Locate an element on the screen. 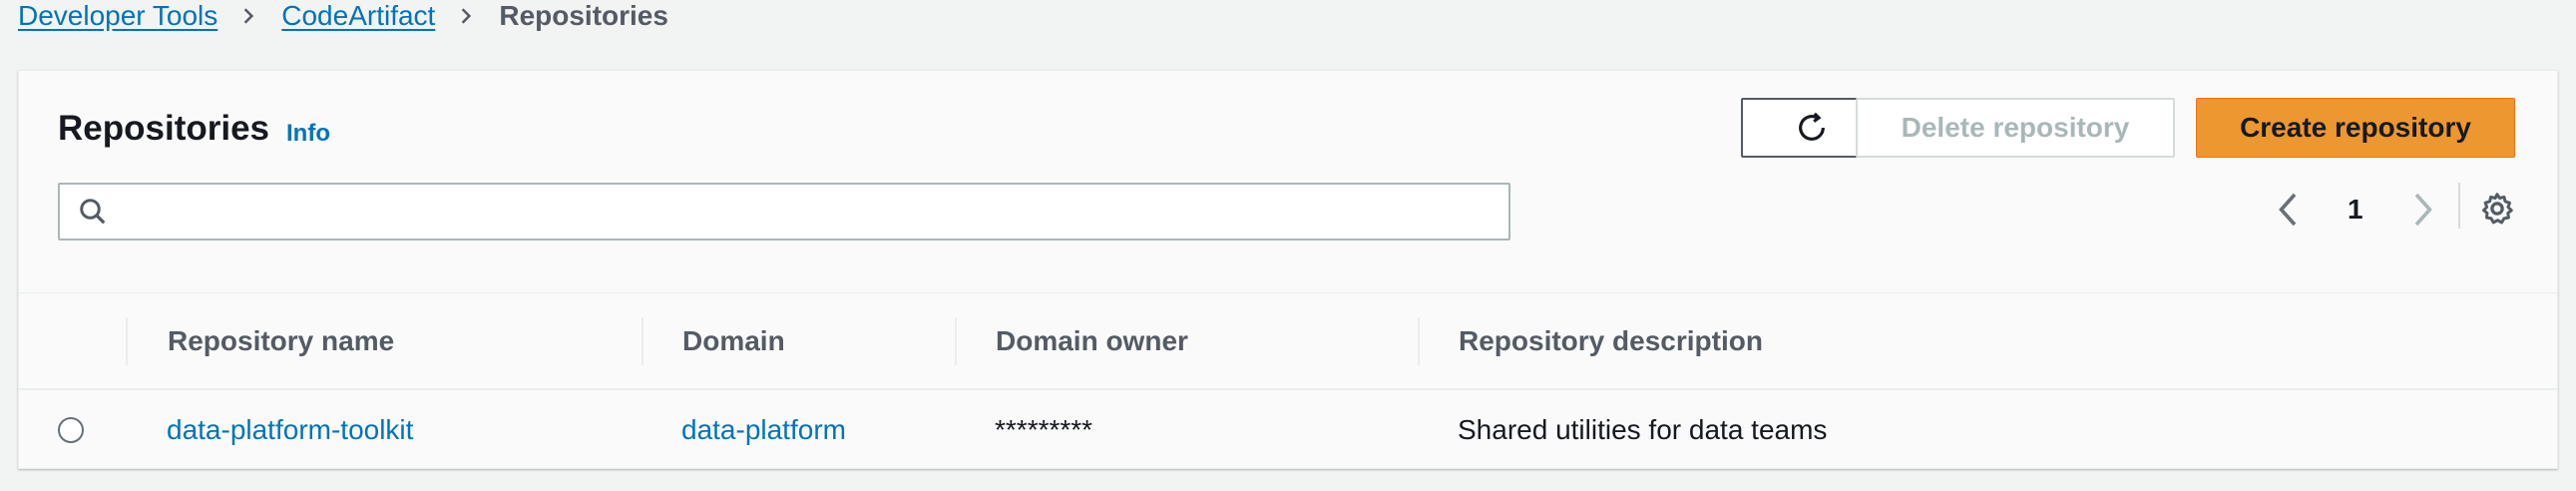  breadcrumb-current: Repositories is located at coordinates (583, 15).